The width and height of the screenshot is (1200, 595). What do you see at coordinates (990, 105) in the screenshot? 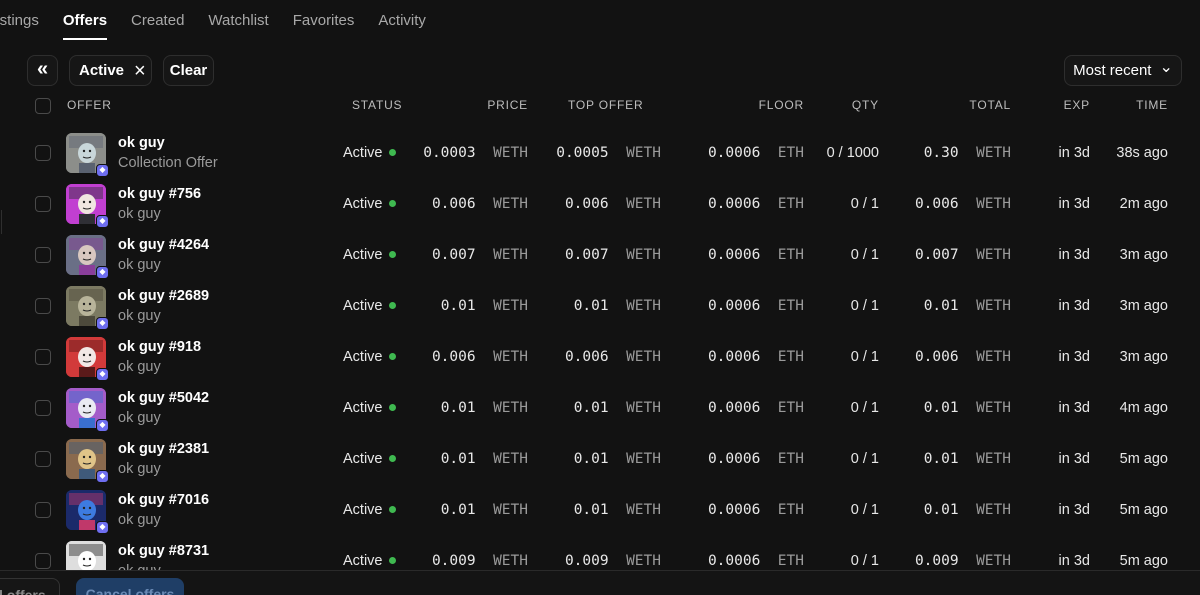
I see `column-header-total: TOTAL` at bounding box center [990, 105].